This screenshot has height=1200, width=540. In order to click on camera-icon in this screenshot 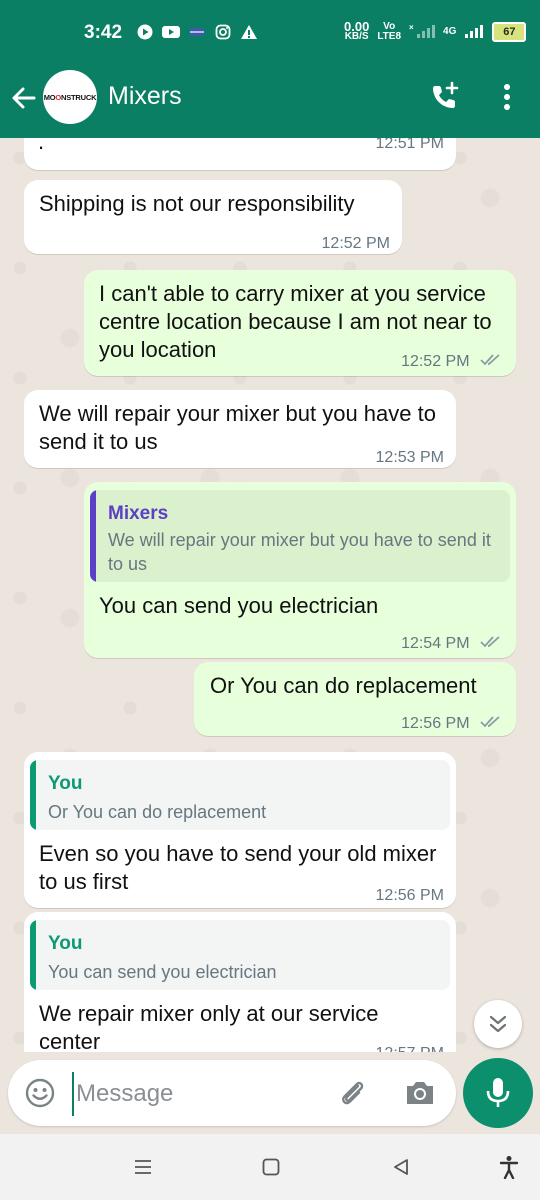, I will do `click(420, 1093)`.